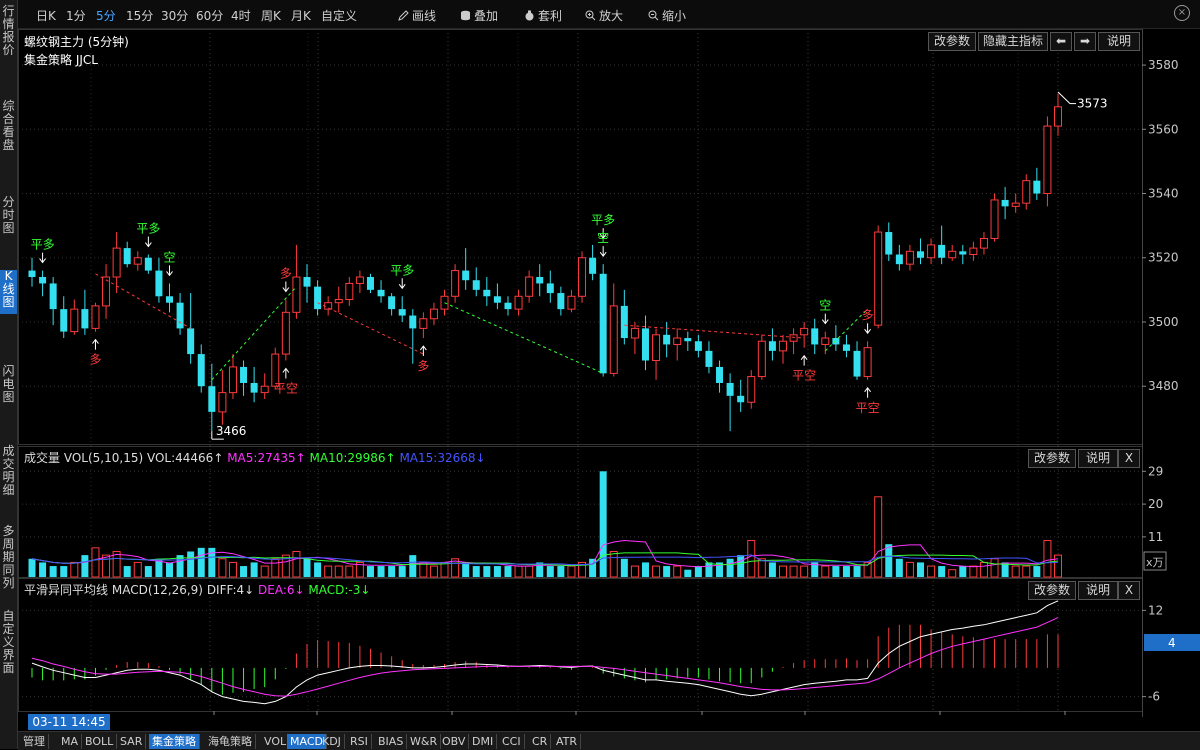 The image size is (1200, 750). What do you see at coordinates (276, 741) in the screenshot?
I see `tab-6: VOL` at bounding box center [276, 741].